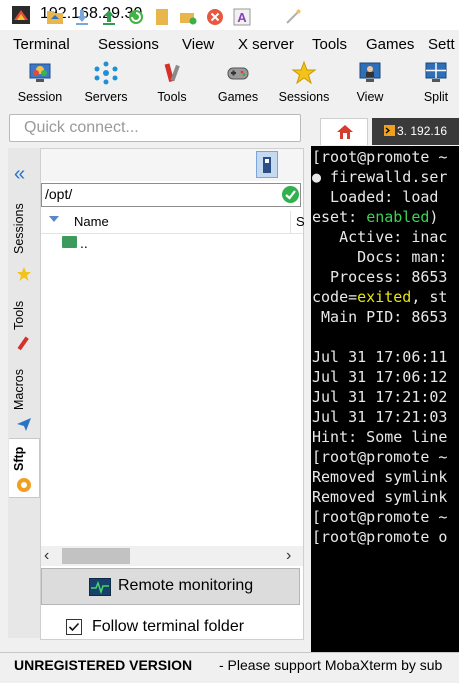  I want to click on terminal-line: Jul 31 17:21:02, so click(380, 397).